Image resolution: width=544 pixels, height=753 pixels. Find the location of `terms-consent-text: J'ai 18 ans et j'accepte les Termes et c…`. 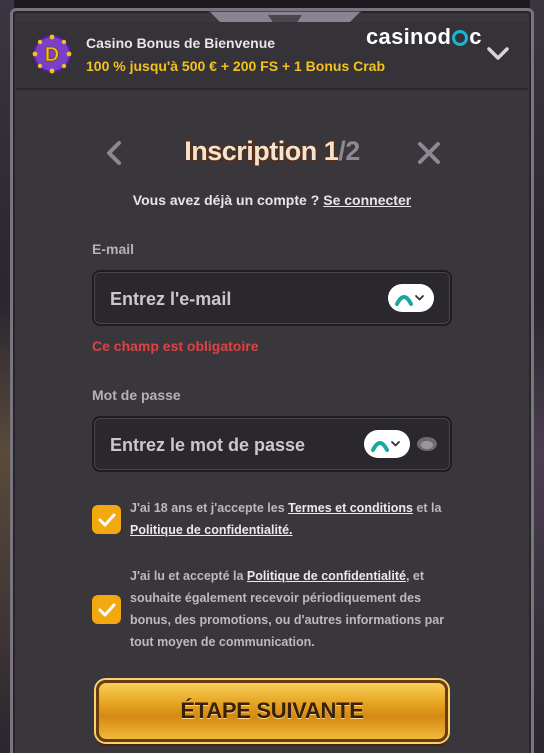

terms-consent-text: J'ai 18 ans et j'accepte les Termes et c… is located at coordinates (290, 519).